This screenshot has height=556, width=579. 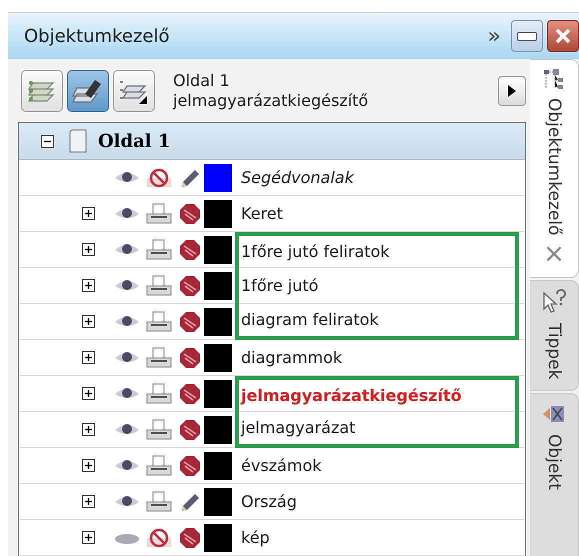 What do you see at coordinates (280, 465) in the screenshot?
I see `layer-name: évszámok` at bounding box center [280, 465].